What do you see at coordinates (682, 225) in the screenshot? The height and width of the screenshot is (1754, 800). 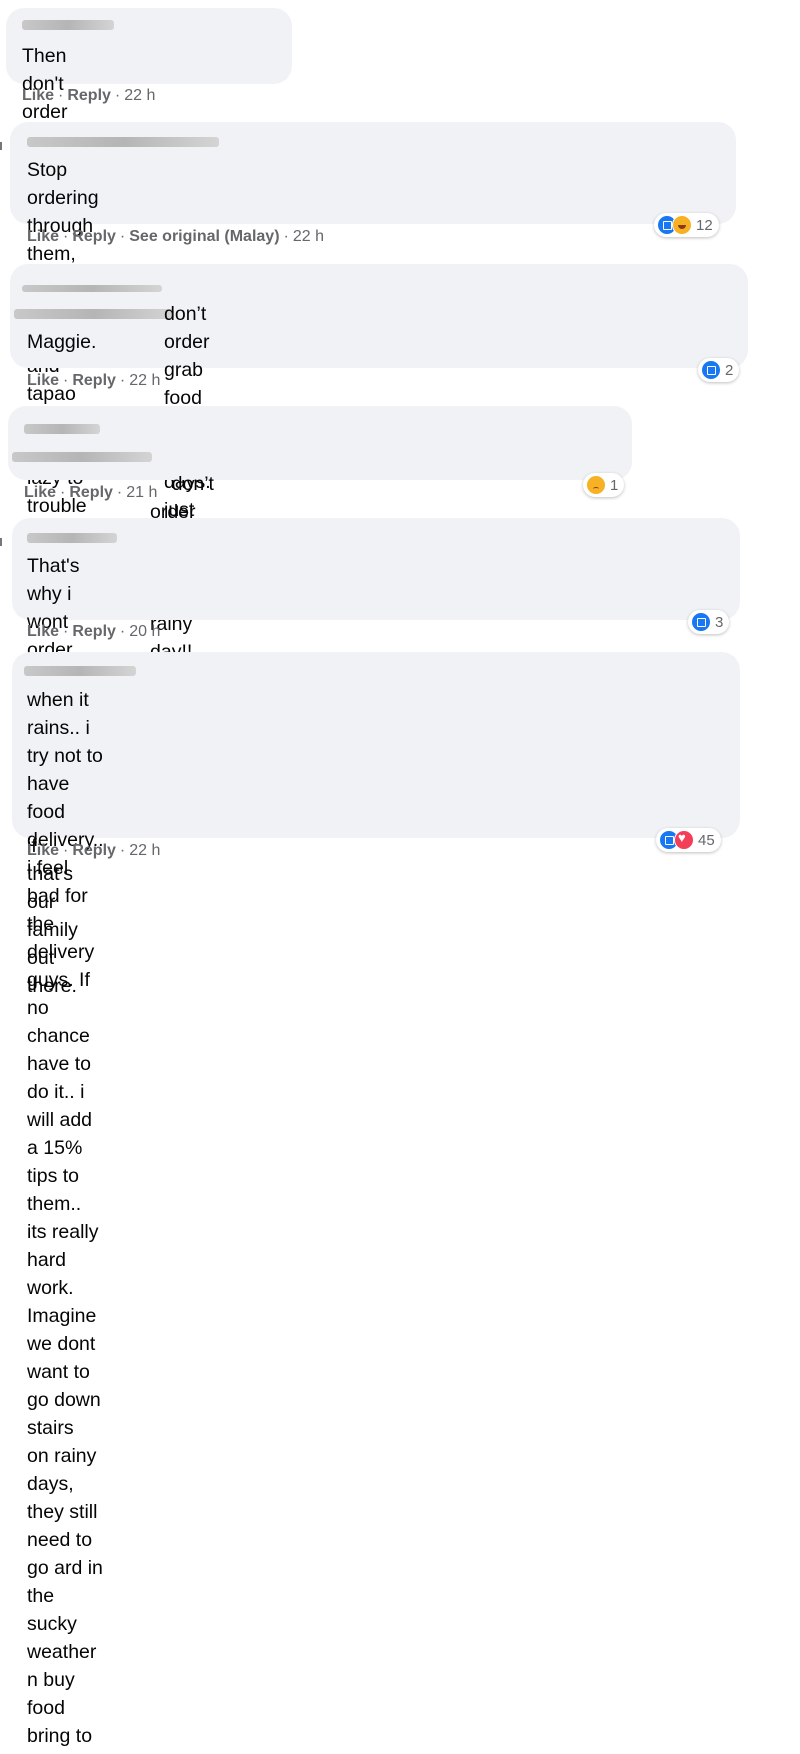 I see `haha-icon` at bounding box center [682, 225].